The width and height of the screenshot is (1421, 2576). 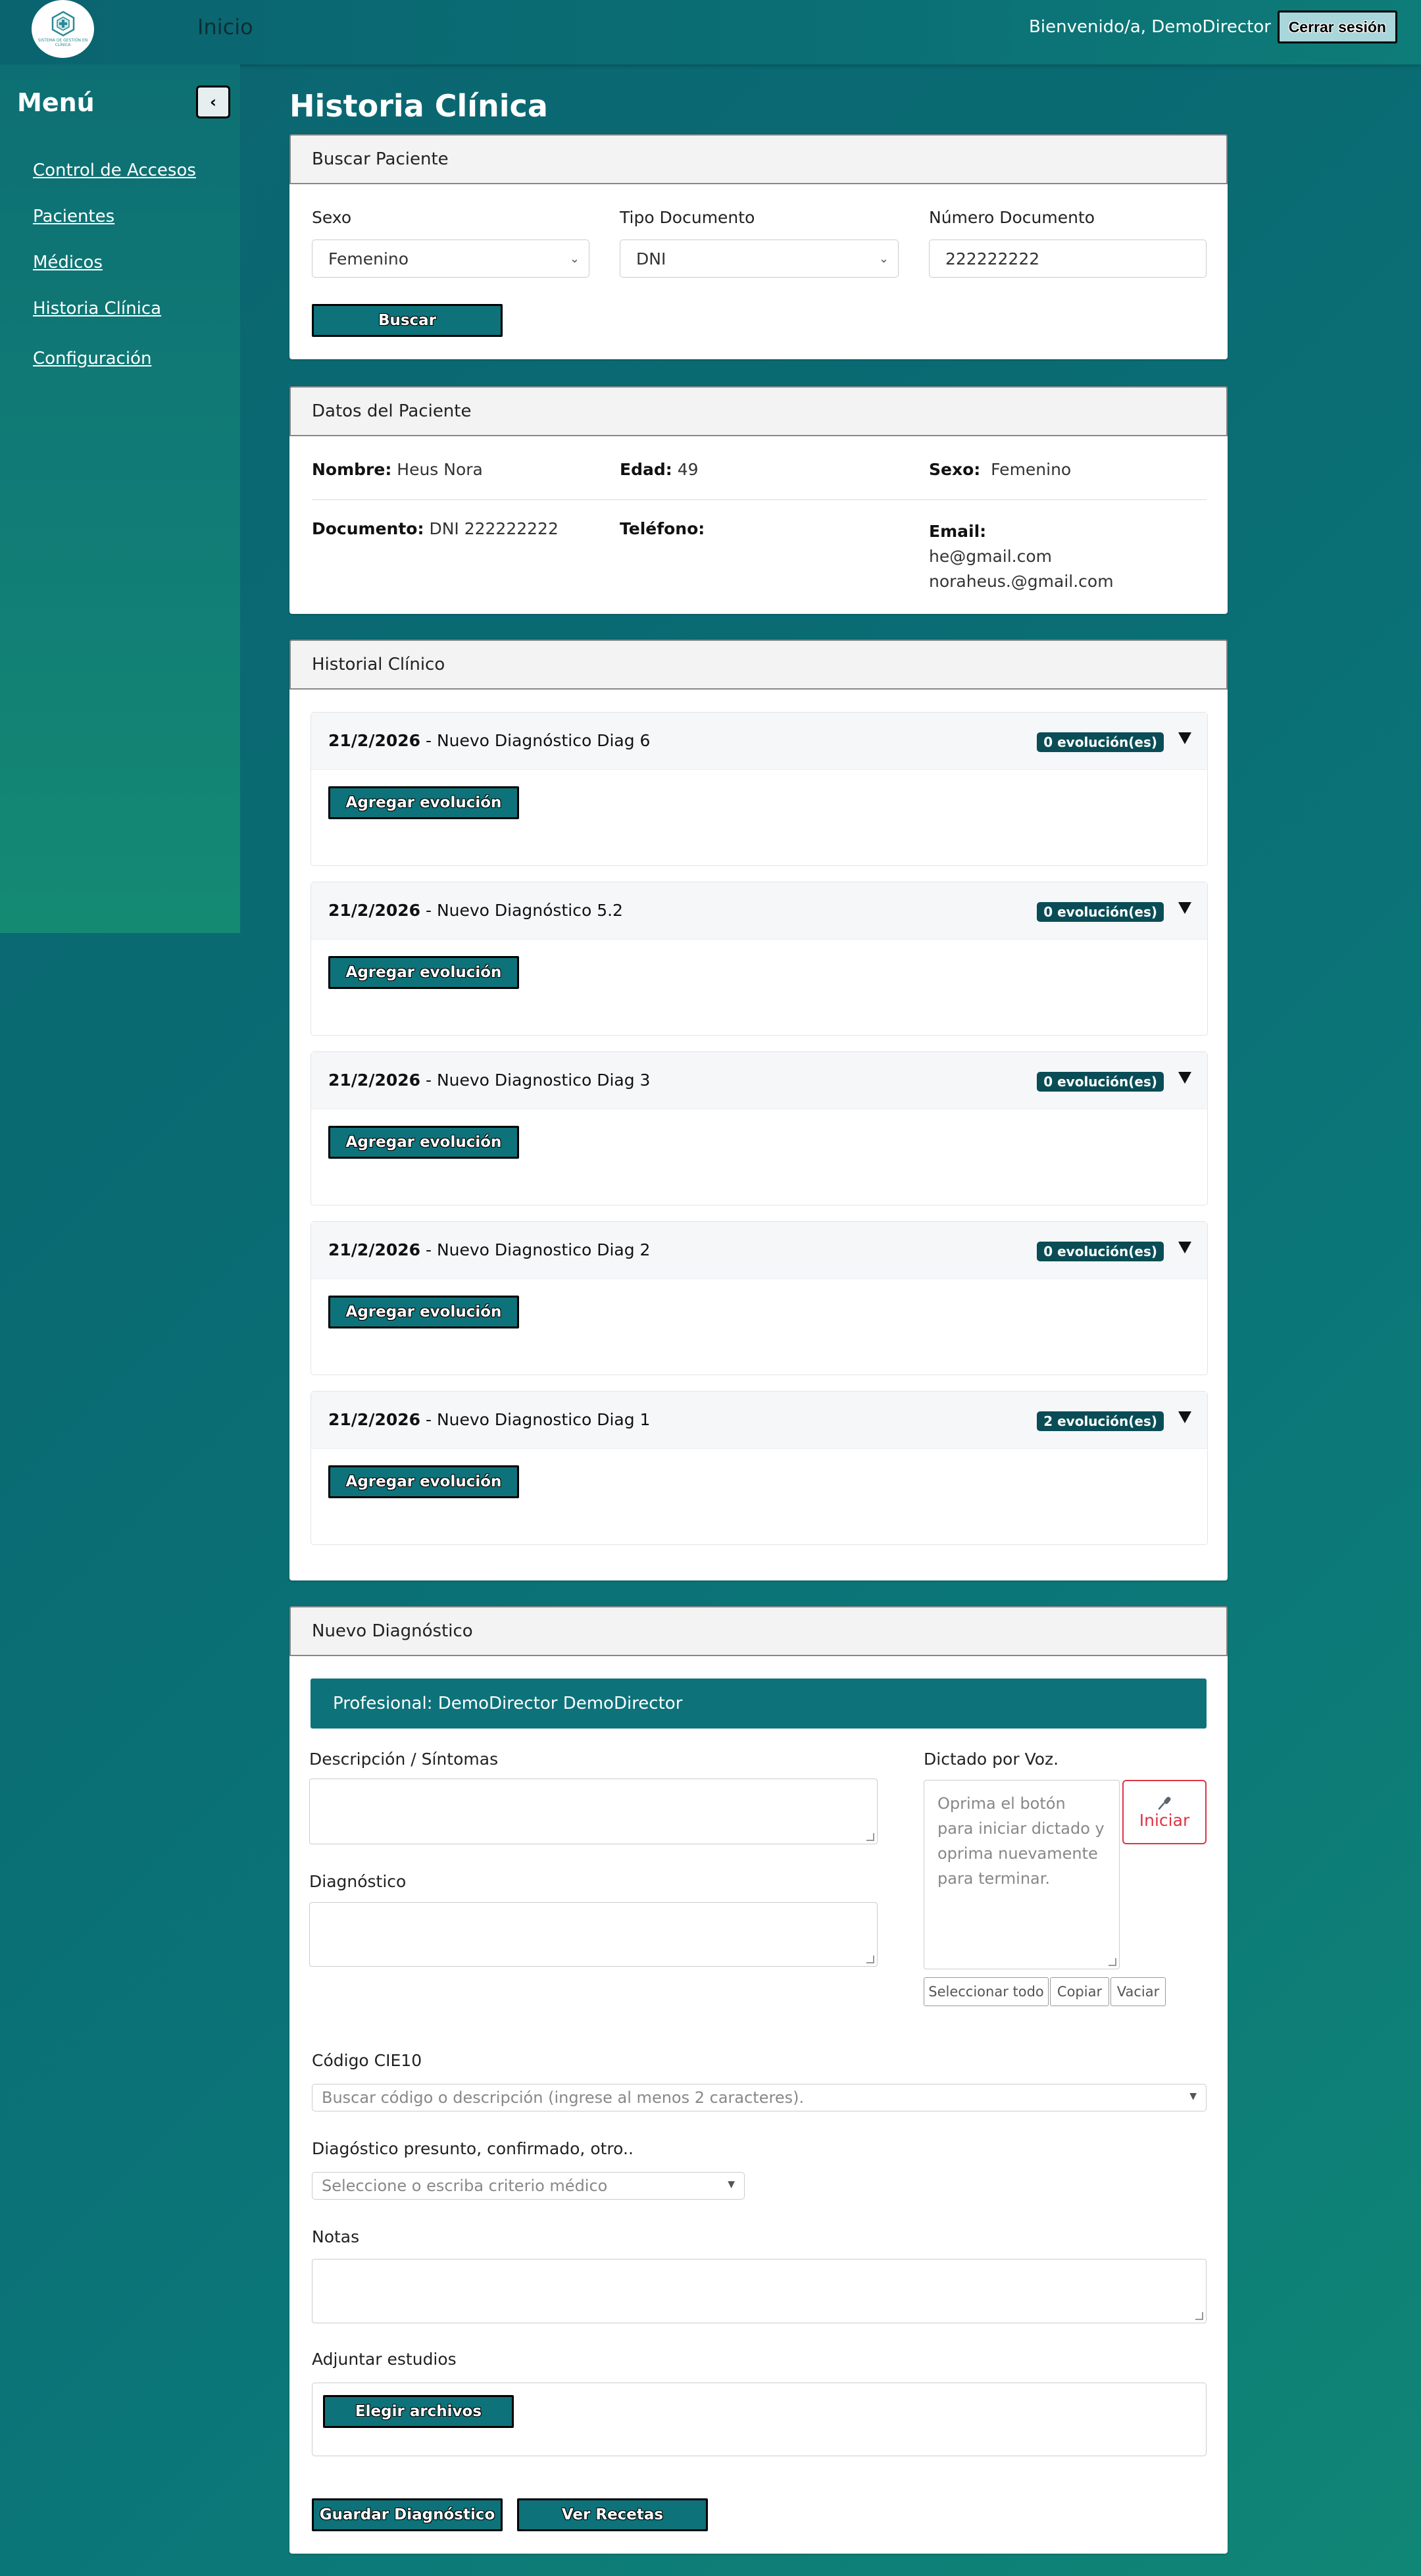 I want to click on patient-edad: Edad: 49, so click(x=659, y=469).